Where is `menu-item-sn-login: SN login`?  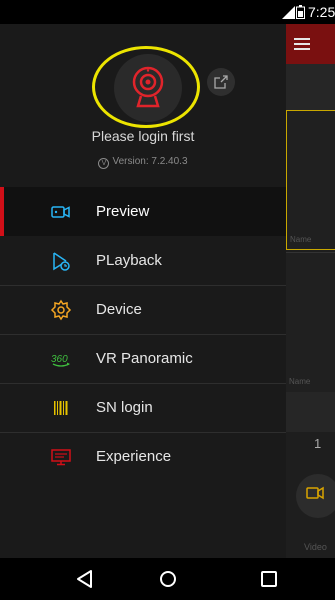
menu-item-sn-login: SN login is located at coordinates (143, 407).